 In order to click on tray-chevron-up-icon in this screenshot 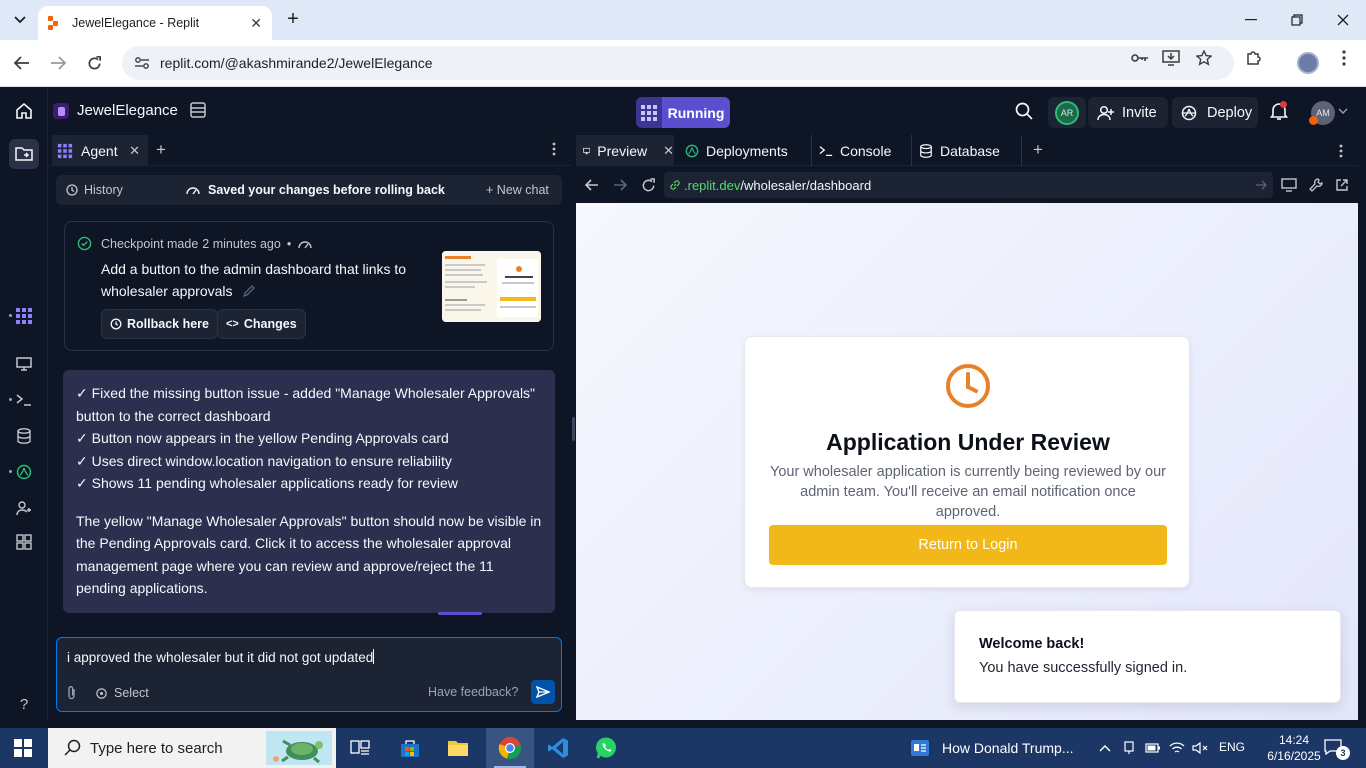, I will do `click(1105, 748)`.